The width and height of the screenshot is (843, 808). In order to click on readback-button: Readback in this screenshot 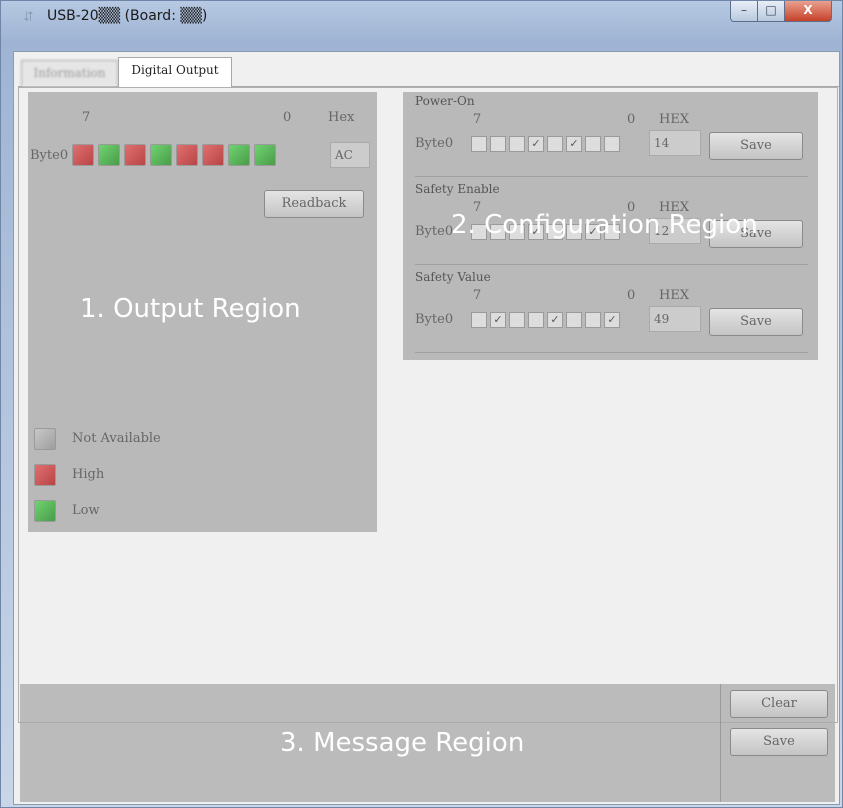, I will do `click(314, 204)`.